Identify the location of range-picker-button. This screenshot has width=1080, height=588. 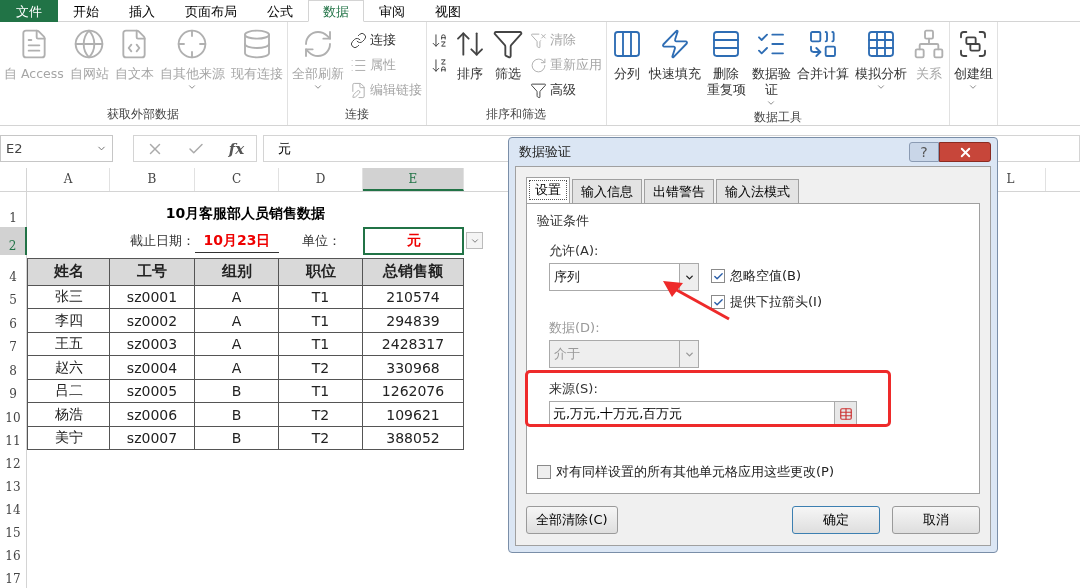
(845, 414).